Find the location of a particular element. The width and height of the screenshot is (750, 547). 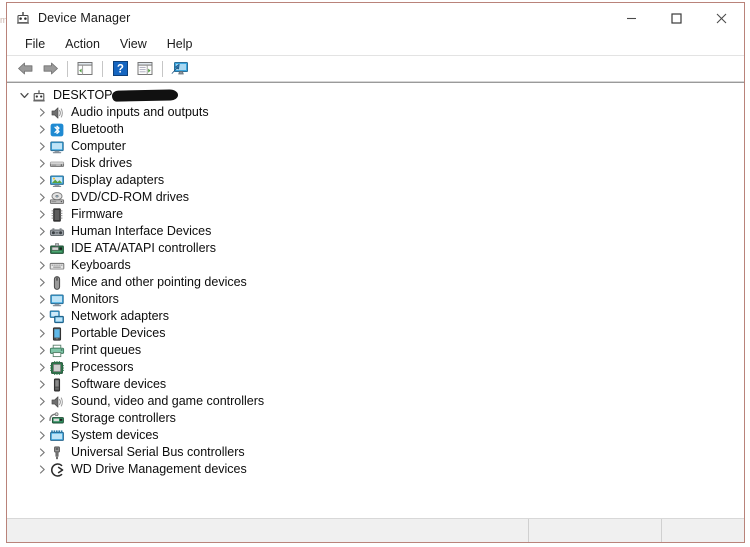

ide-controller-icon is located at coordinates (57, 249).